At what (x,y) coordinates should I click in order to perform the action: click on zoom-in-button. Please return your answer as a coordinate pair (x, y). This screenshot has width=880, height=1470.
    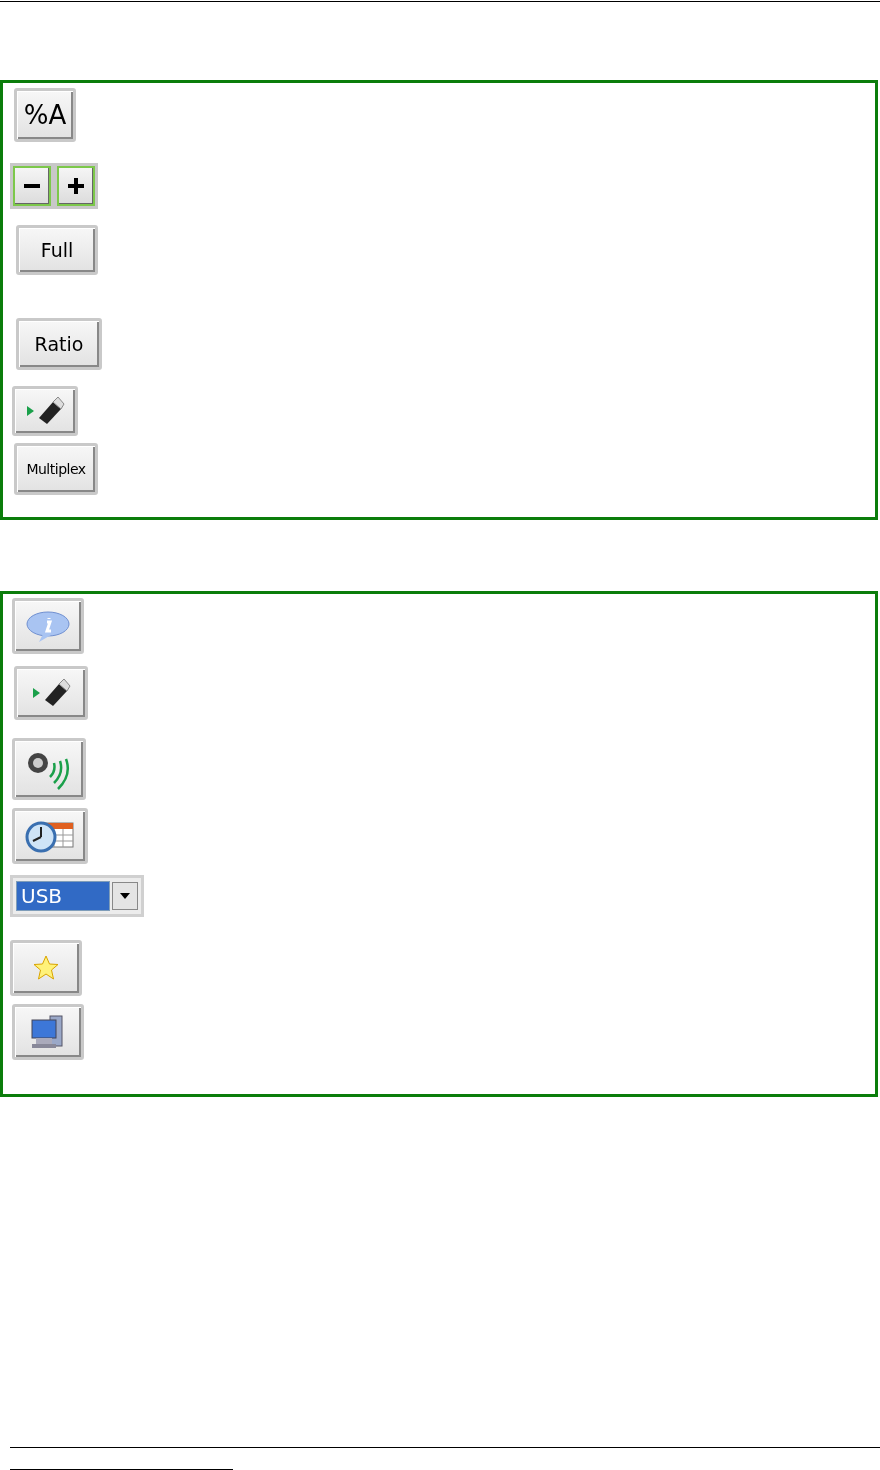
    Looking at the image, I should click on (76, 186).